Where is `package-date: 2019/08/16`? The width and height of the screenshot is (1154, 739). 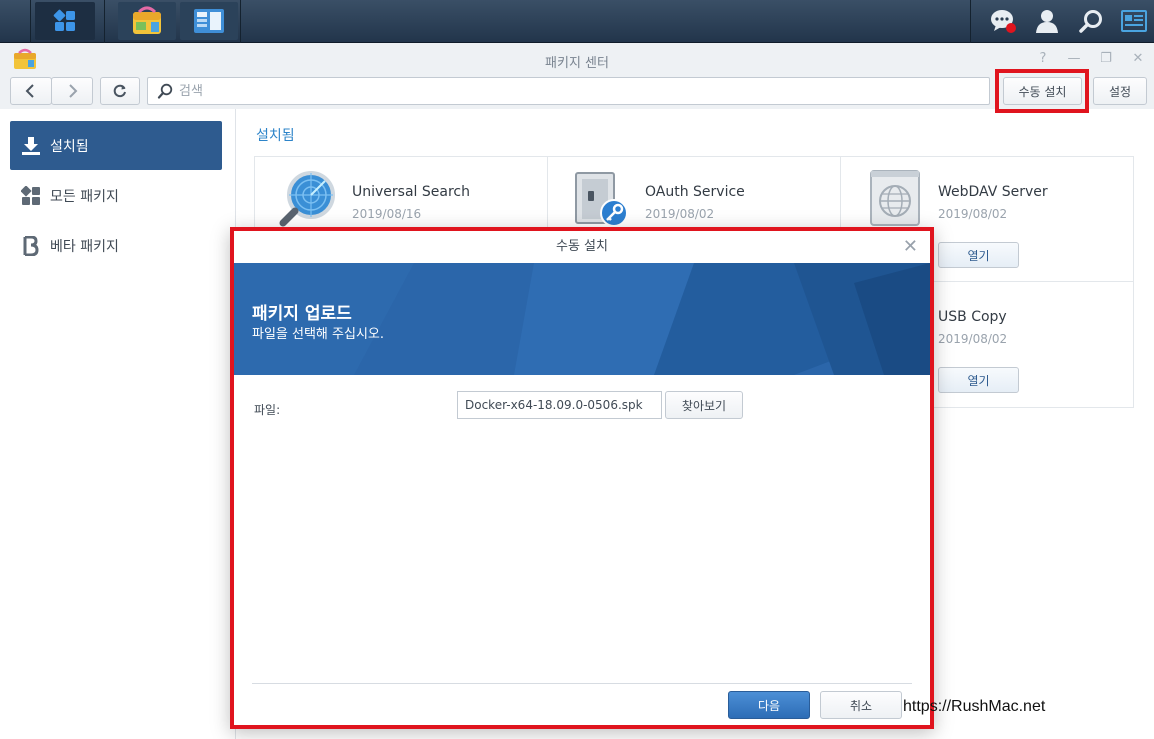
package-date: 2019/08/16 is located at coordinates (387, 214).